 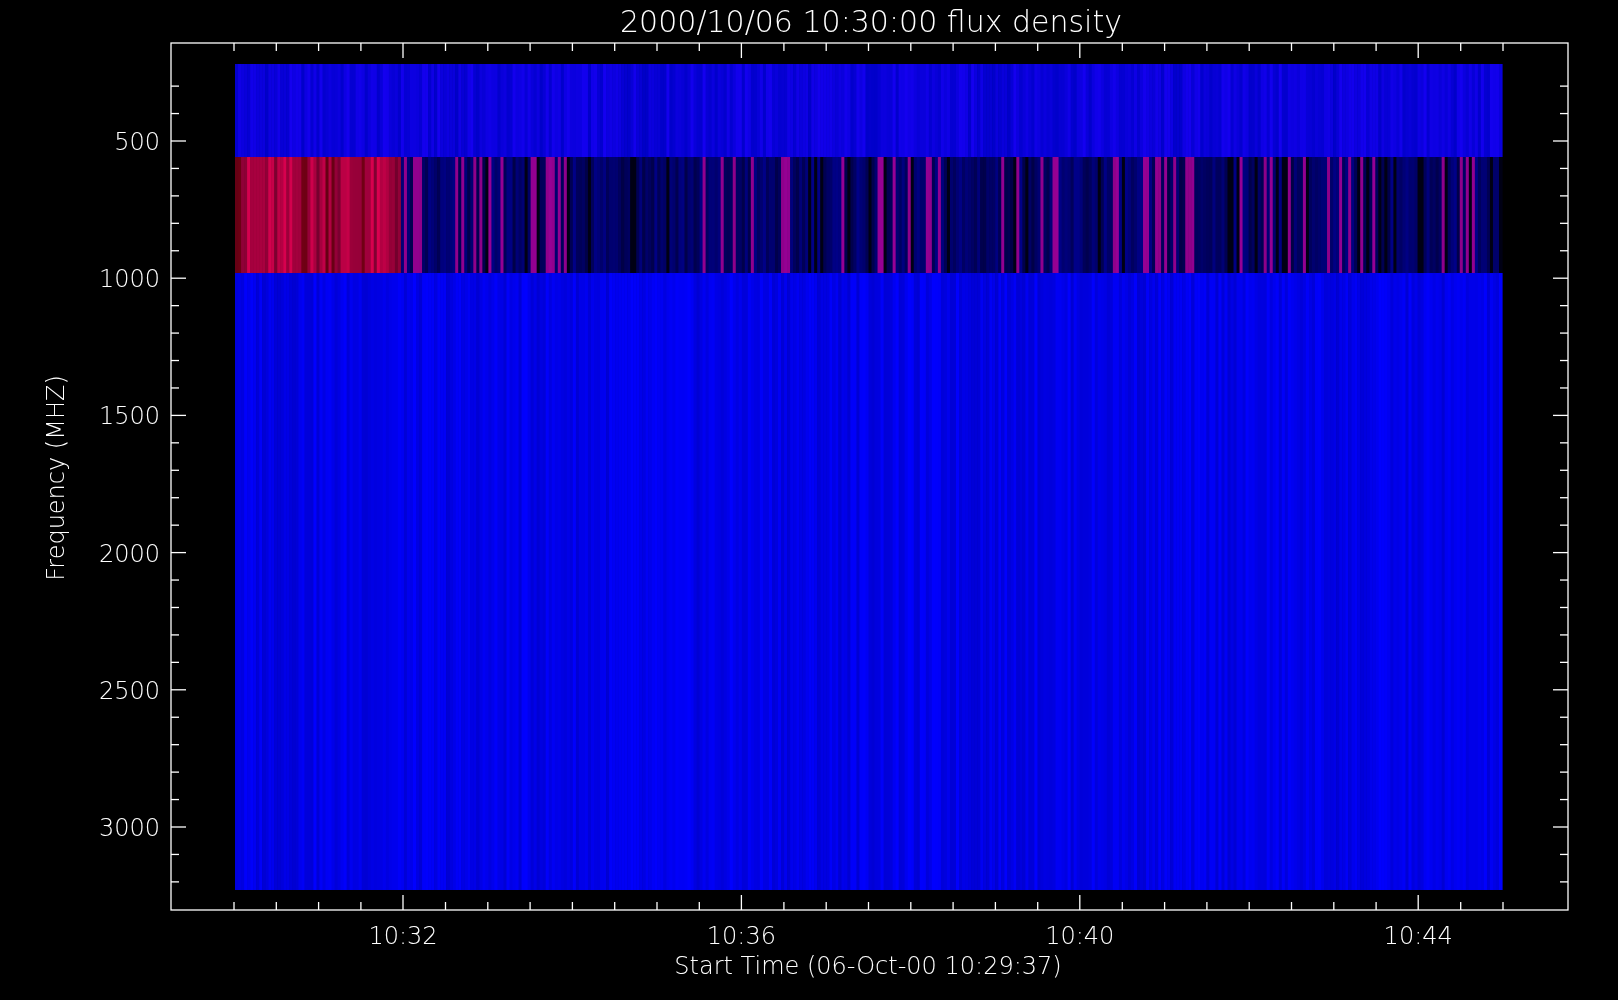 What do you see at coordinates (129, 690) in the screenshot?
I see `y-tick-label: 2500` at bounding box center [129, 690].